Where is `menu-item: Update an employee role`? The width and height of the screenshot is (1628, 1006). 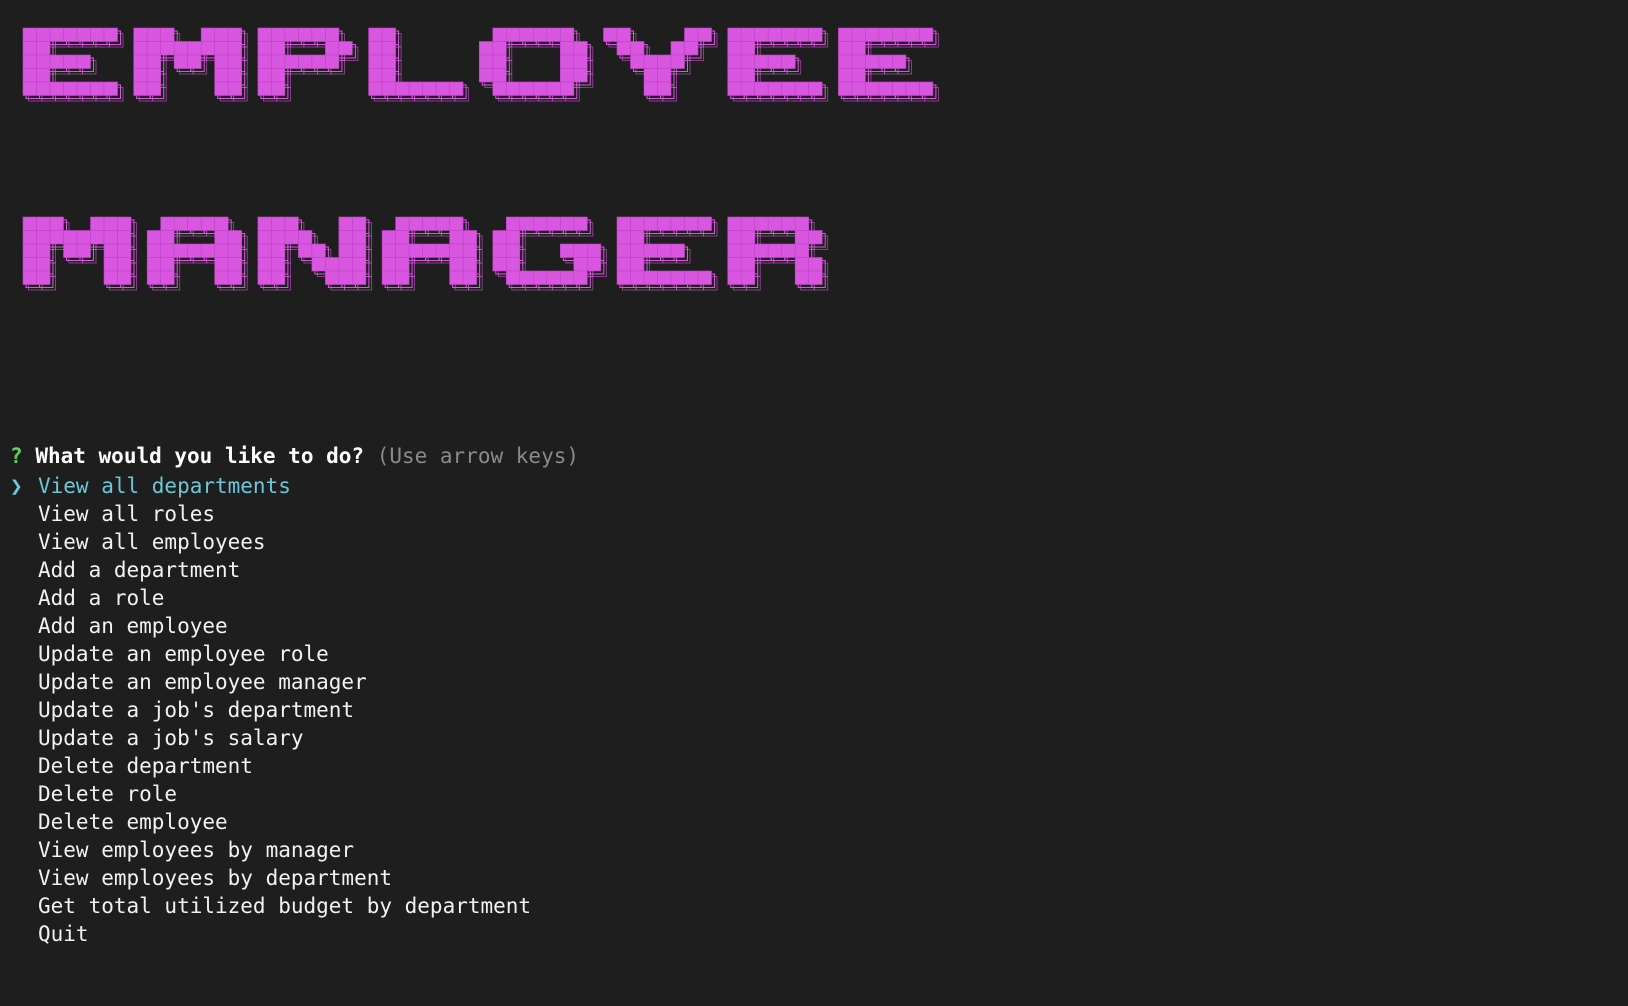
menu-item: Update an employee role is located at coordinates (270, 654).